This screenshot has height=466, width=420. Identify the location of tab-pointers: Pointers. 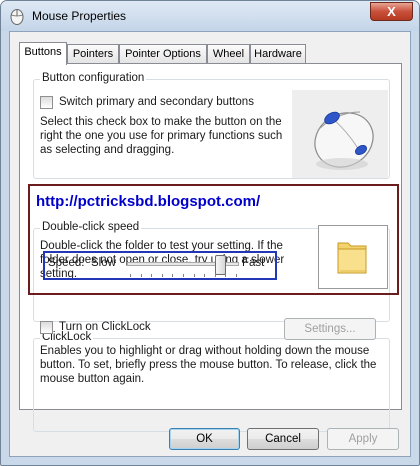
(93, 54).